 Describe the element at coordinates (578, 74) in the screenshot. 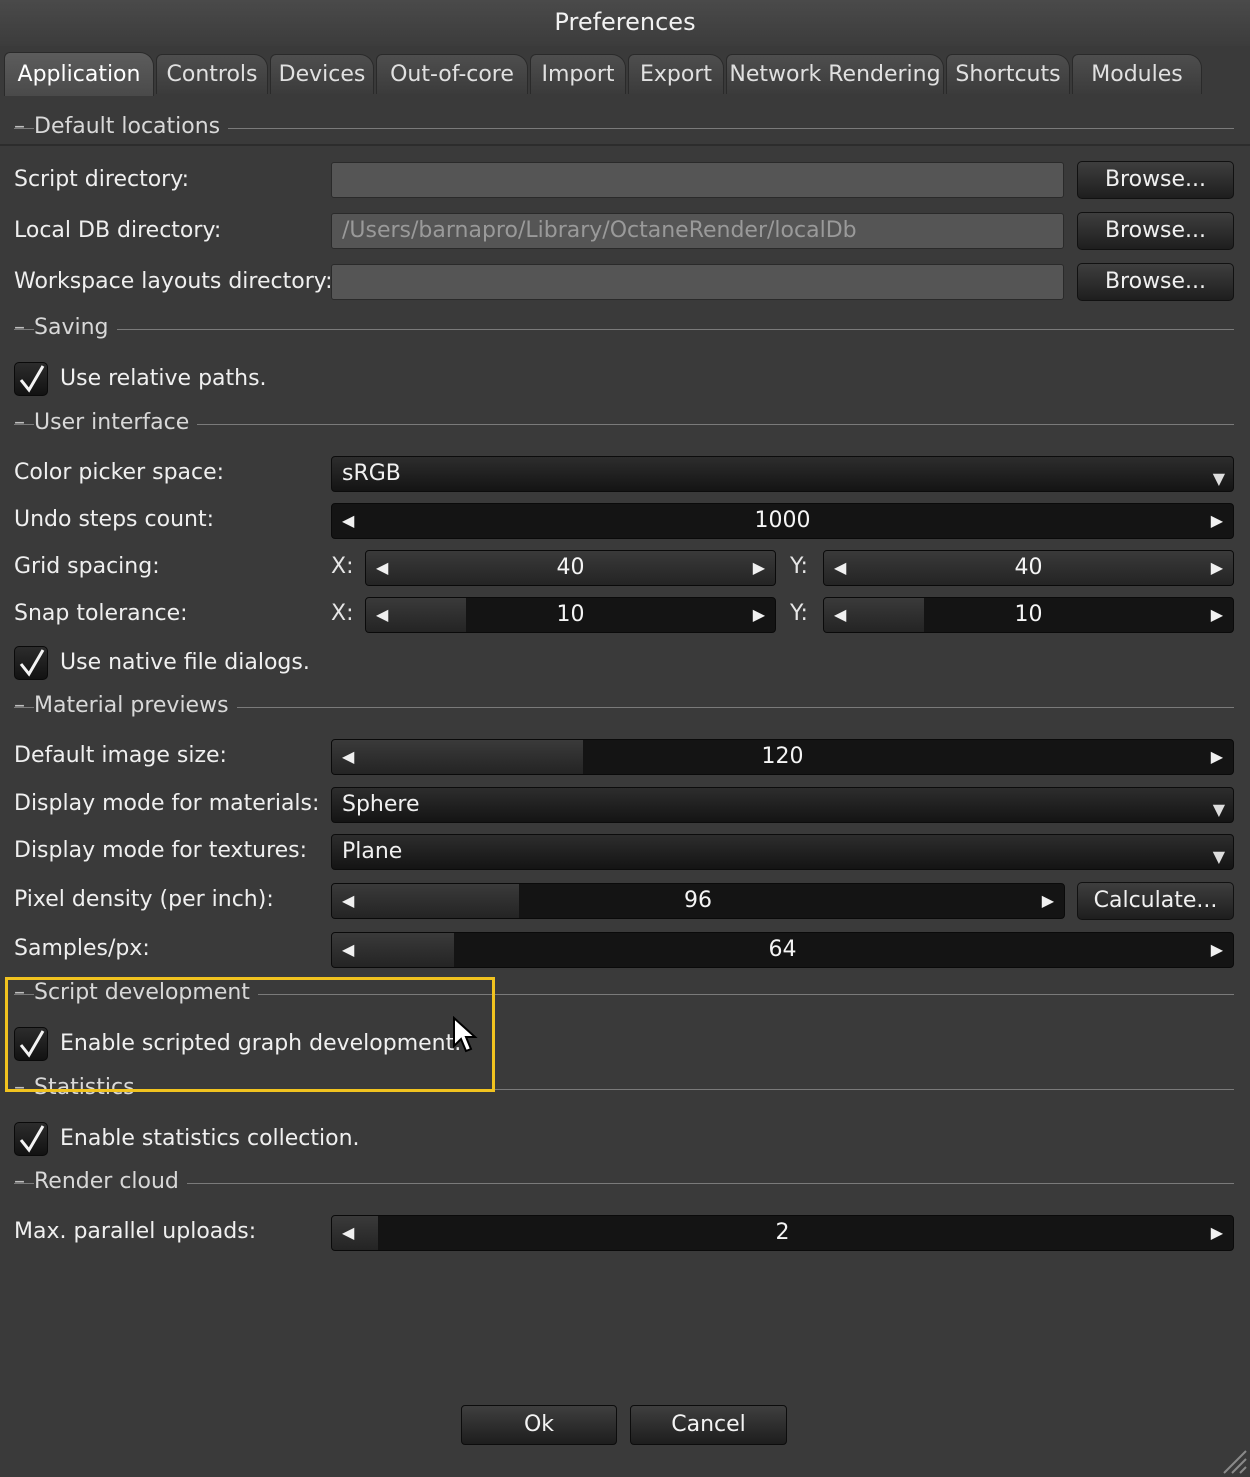

I see `tab-import: Import` at that location.